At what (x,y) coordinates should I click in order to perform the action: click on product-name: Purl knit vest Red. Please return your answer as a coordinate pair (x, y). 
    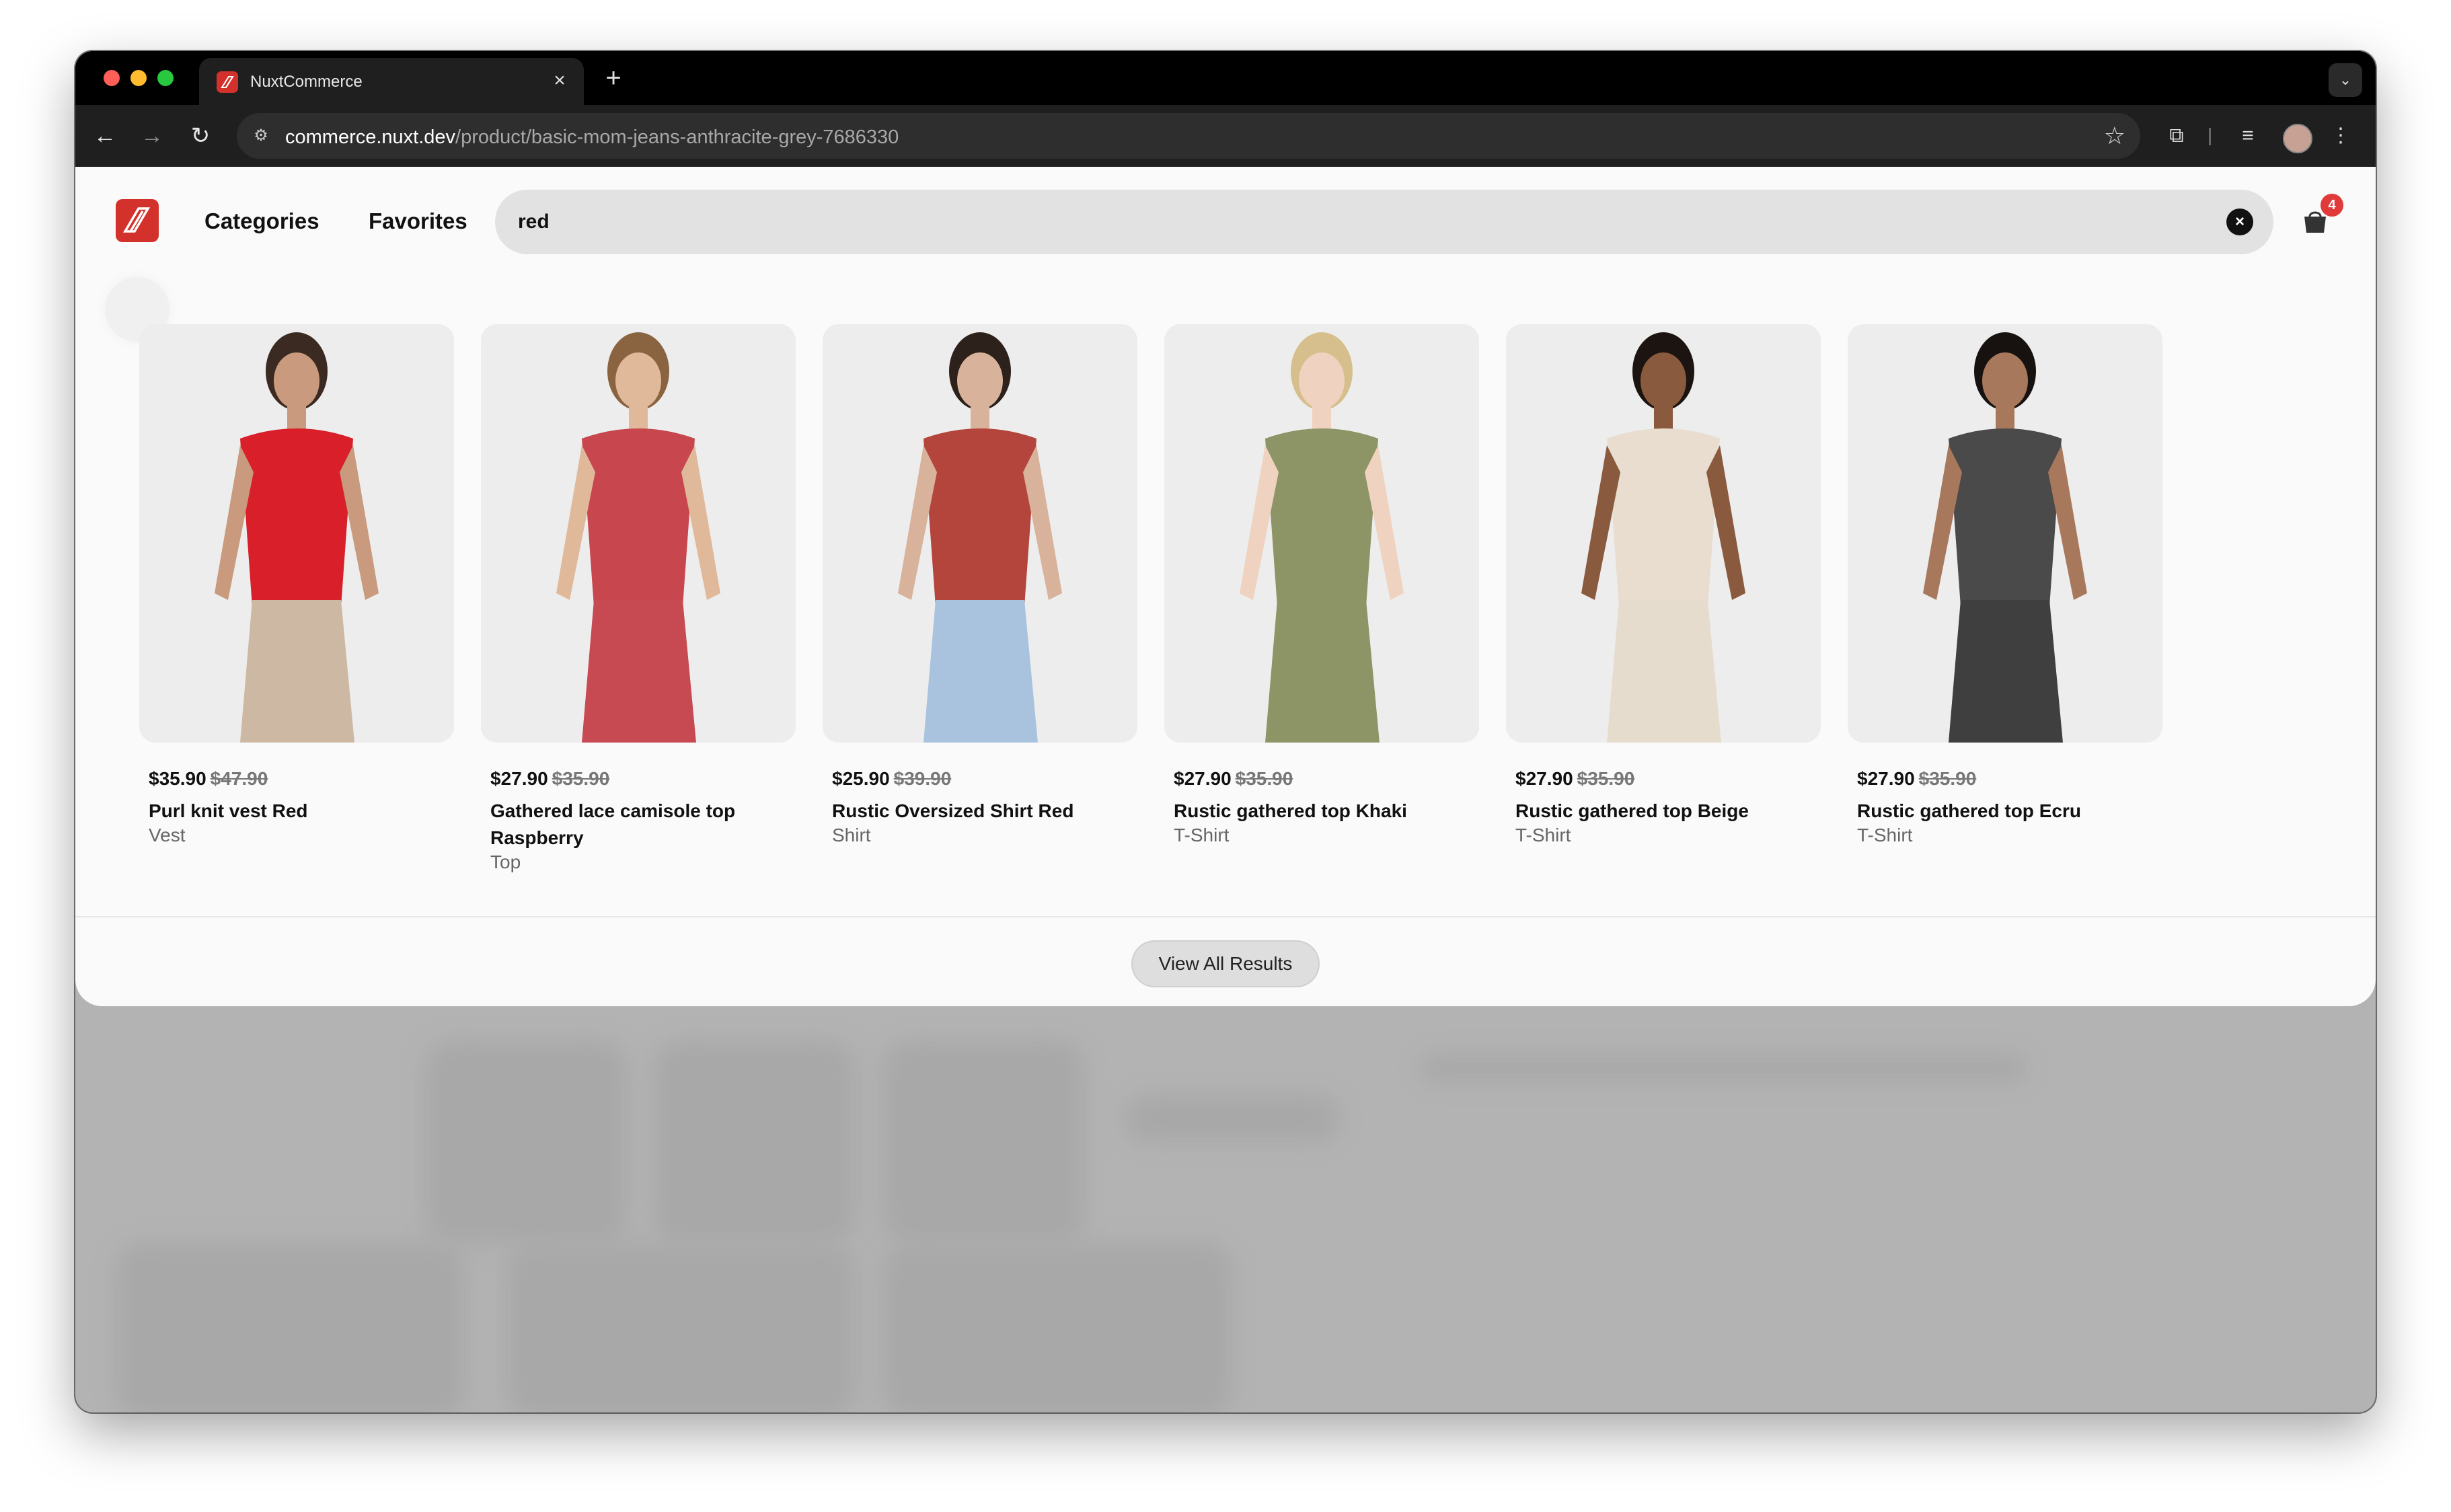
    Looking at the image, I should click on (297, 812).